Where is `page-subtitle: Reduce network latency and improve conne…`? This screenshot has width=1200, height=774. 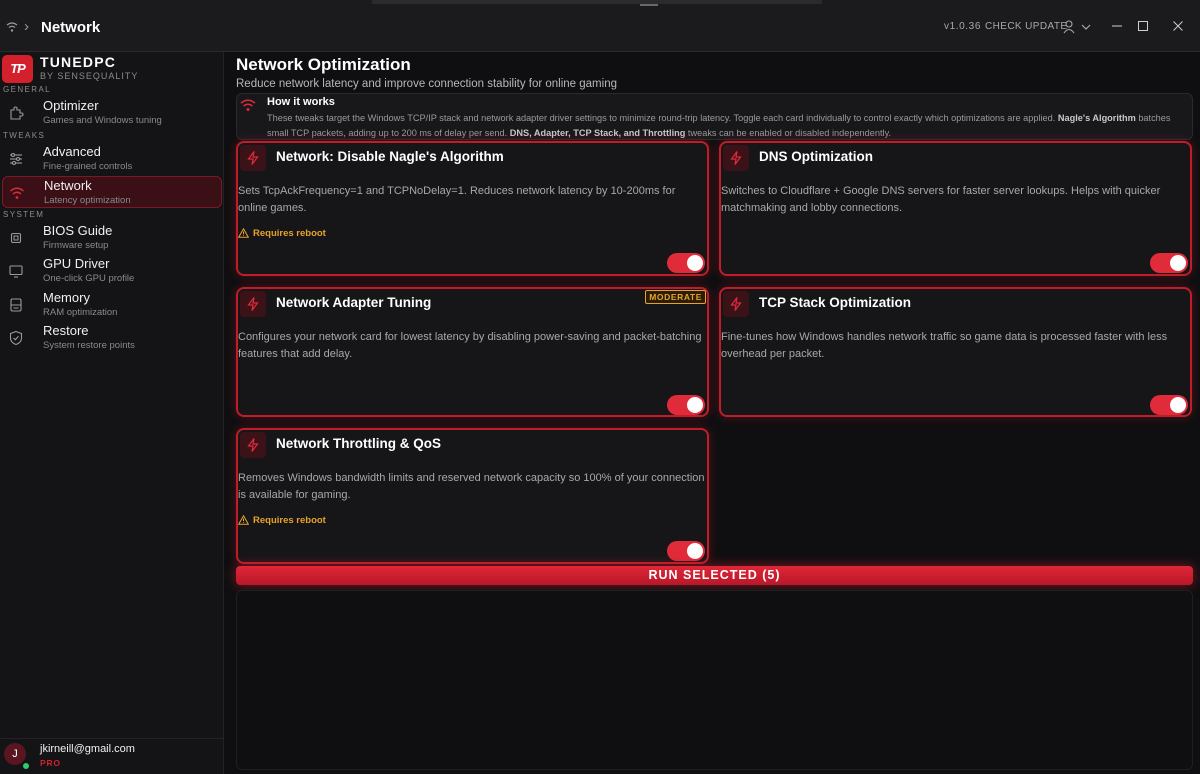
page-subtitle: Reduce network latency and improve conne… is located at coordinates (426, 84).